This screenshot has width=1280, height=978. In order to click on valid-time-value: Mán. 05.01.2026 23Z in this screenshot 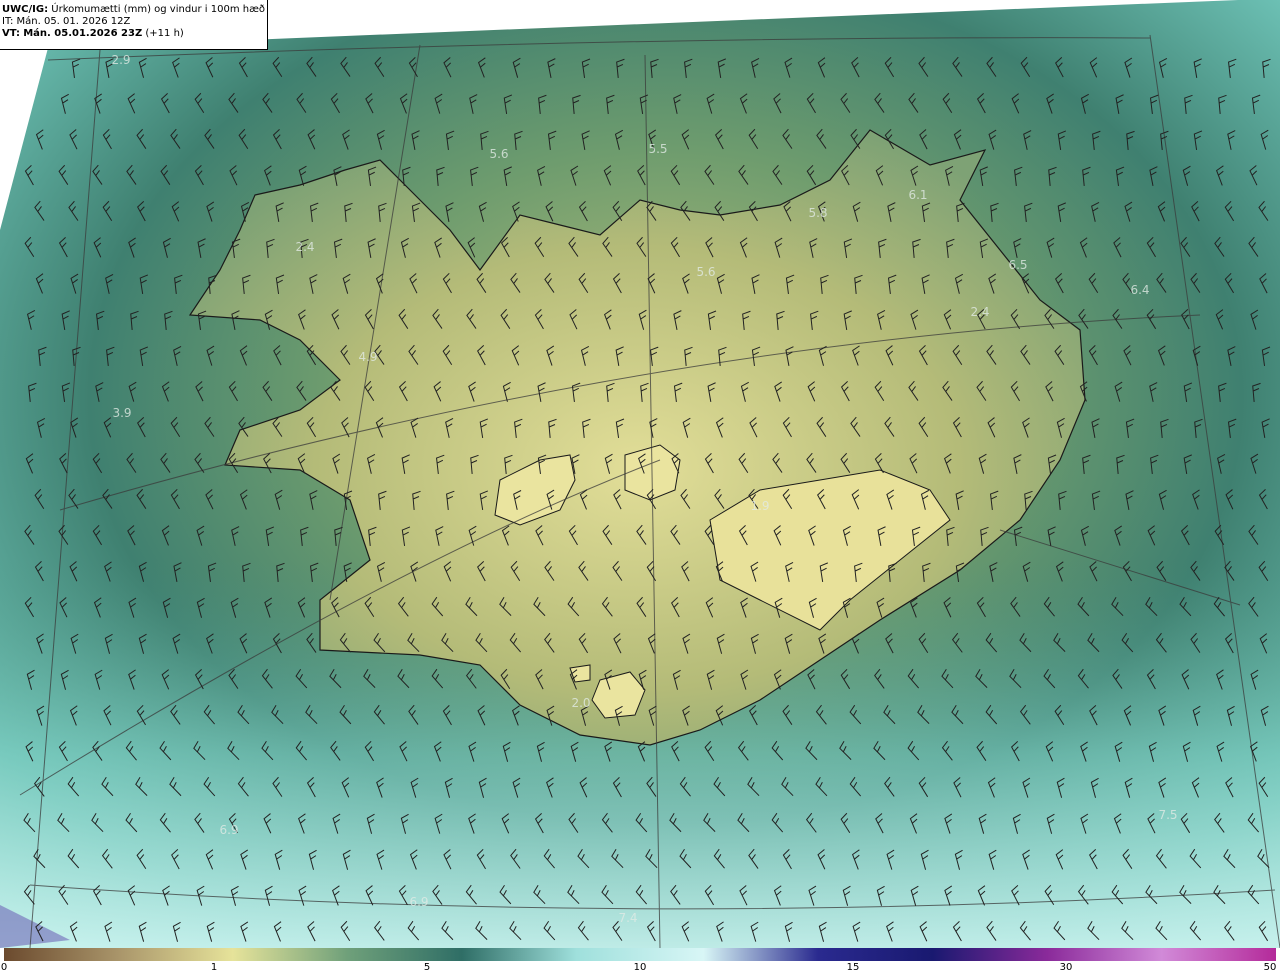, I will do `click(83, 33)`.